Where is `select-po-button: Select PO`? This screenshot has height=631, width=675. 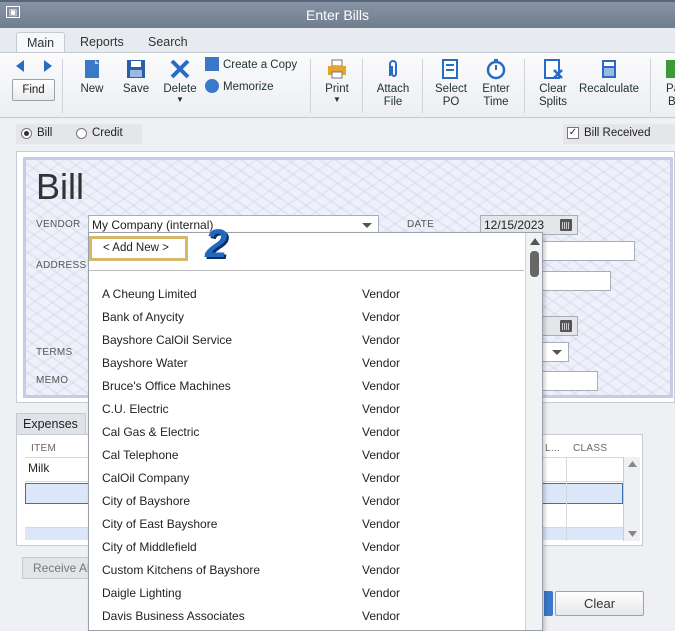 select-po-button: Select PO is located at coordinates (451, 83).